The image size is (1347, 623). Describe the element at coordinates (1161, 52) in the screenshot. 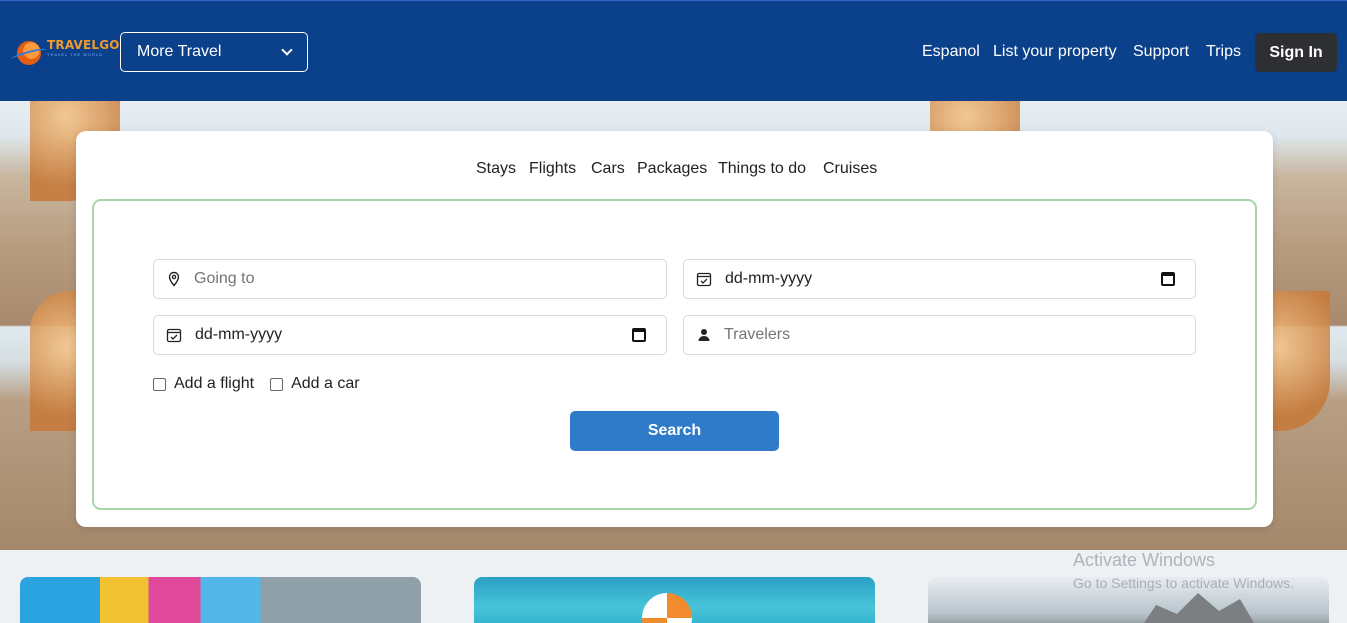

I see `nav-support: Support` at that location.